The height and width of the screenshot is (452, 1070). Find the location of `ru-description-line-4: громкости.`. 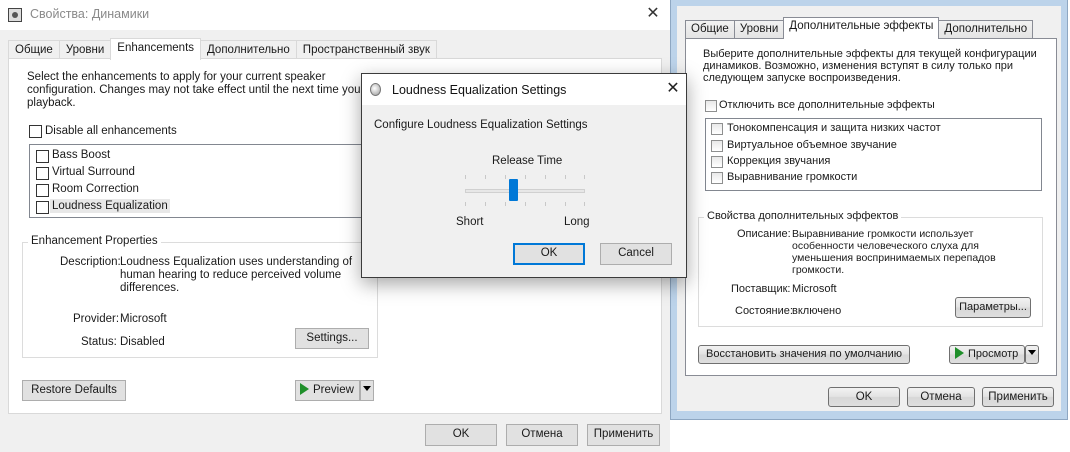

ru-description-line-4: громкости. is located at coordinates (818, 270).